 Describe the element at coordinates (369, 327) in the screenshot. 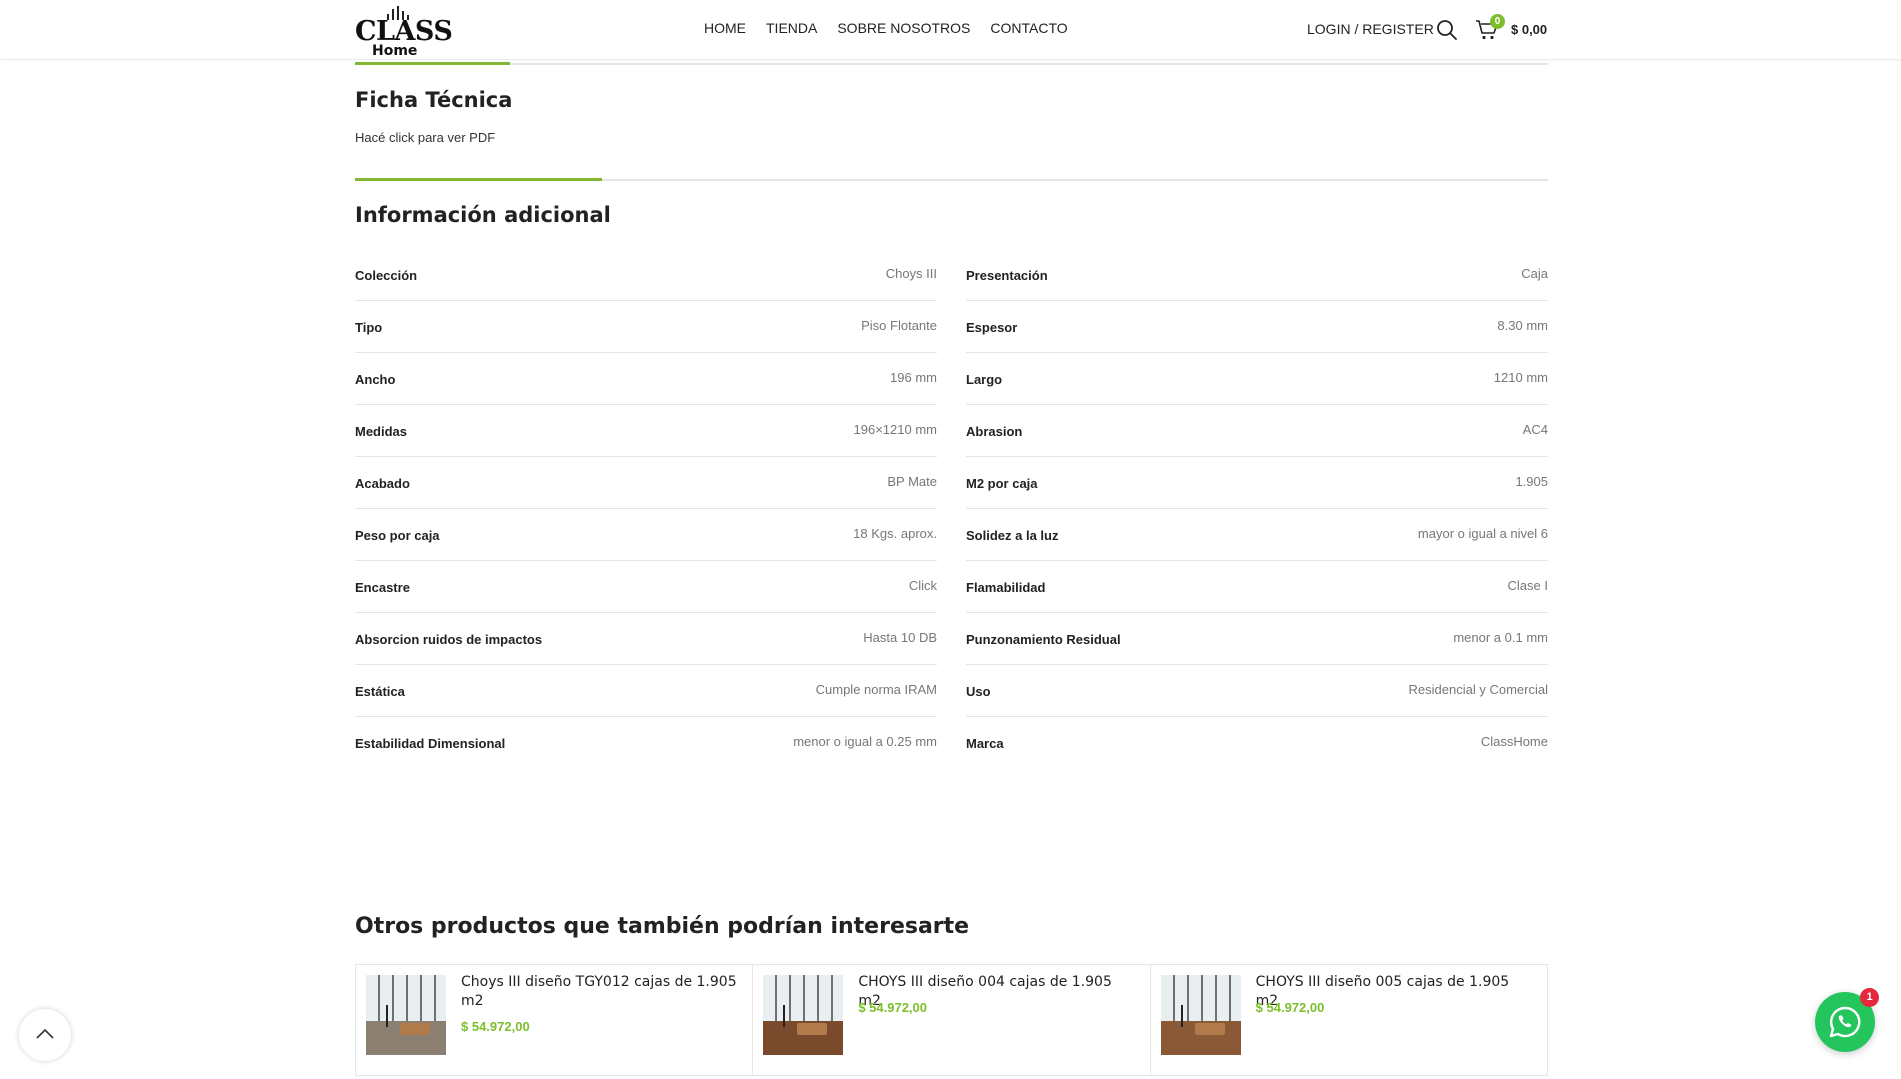

I see `attribute-label: Tipo` at that location.